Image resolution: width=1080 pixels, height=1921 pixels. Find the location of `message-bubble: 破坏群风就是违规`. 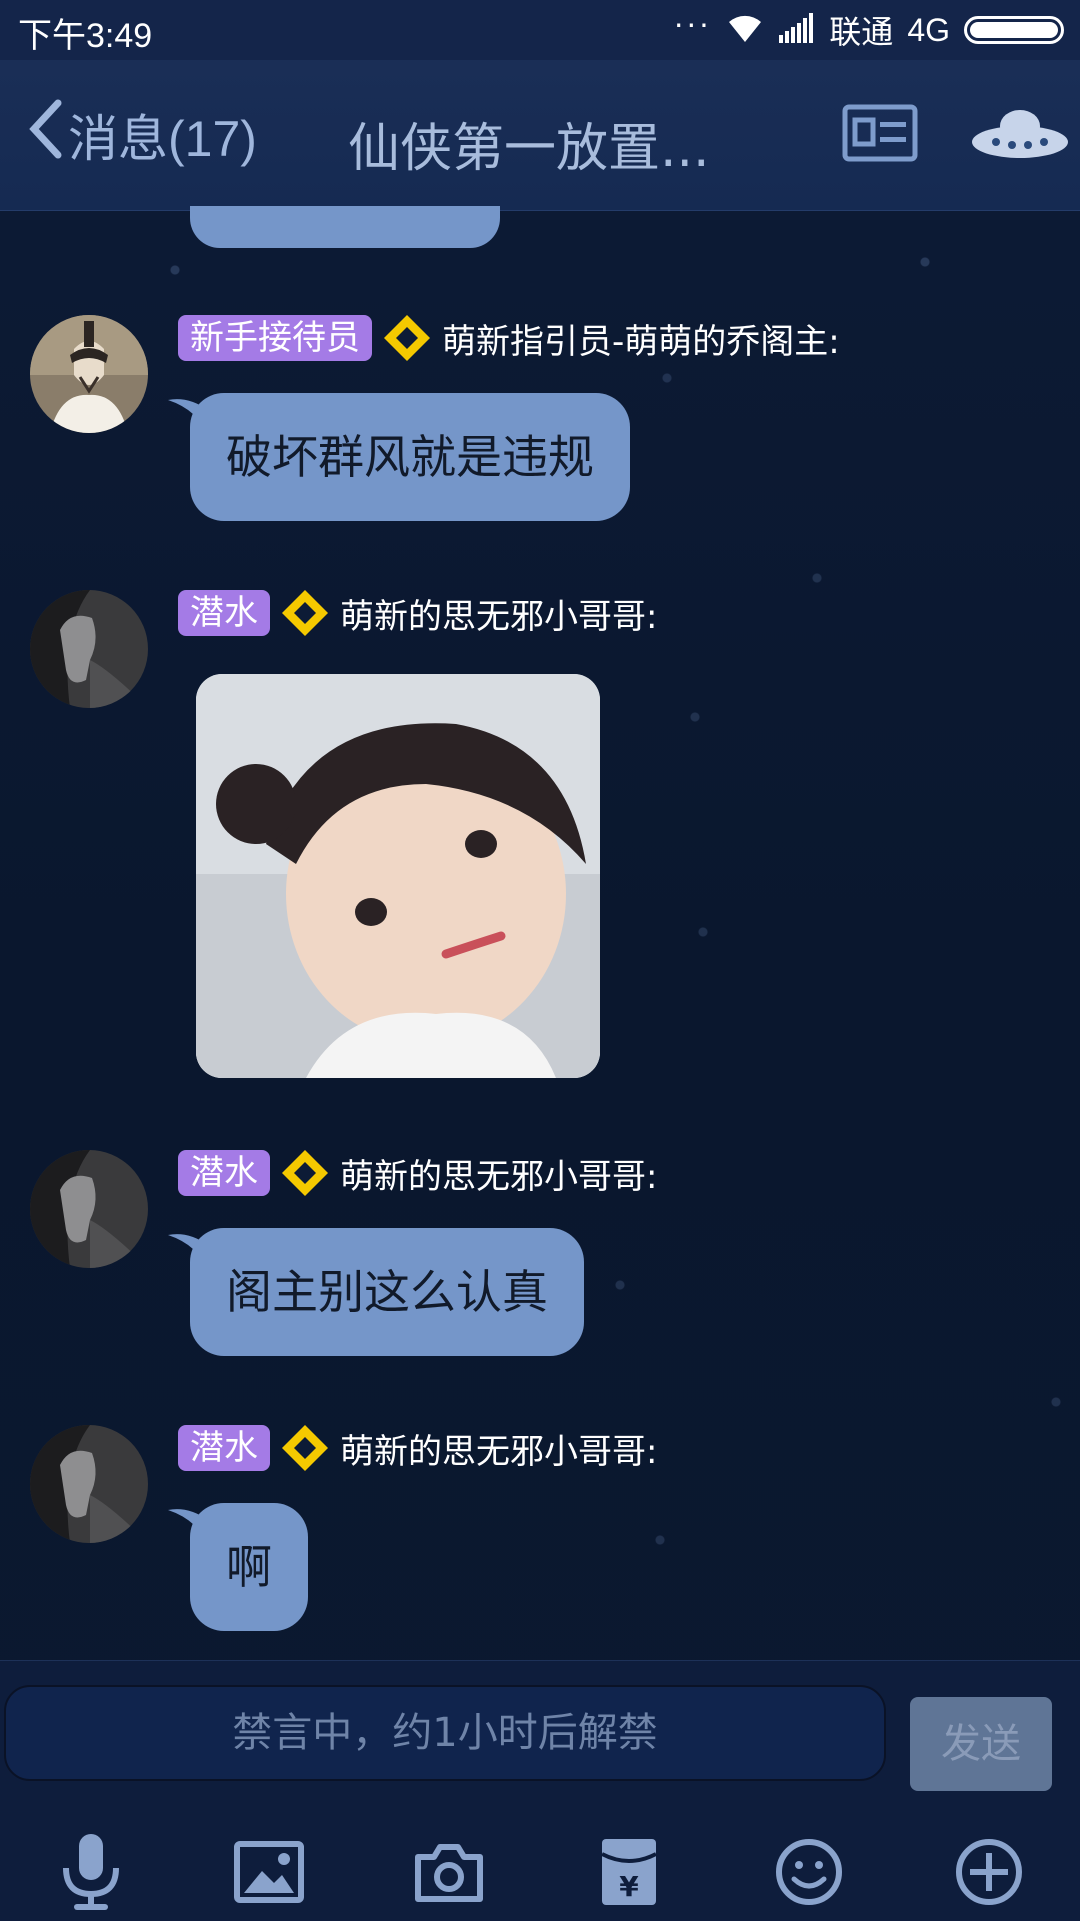

message-bubble: 破坏群风就是违规 is located at coordinates (410, 457).